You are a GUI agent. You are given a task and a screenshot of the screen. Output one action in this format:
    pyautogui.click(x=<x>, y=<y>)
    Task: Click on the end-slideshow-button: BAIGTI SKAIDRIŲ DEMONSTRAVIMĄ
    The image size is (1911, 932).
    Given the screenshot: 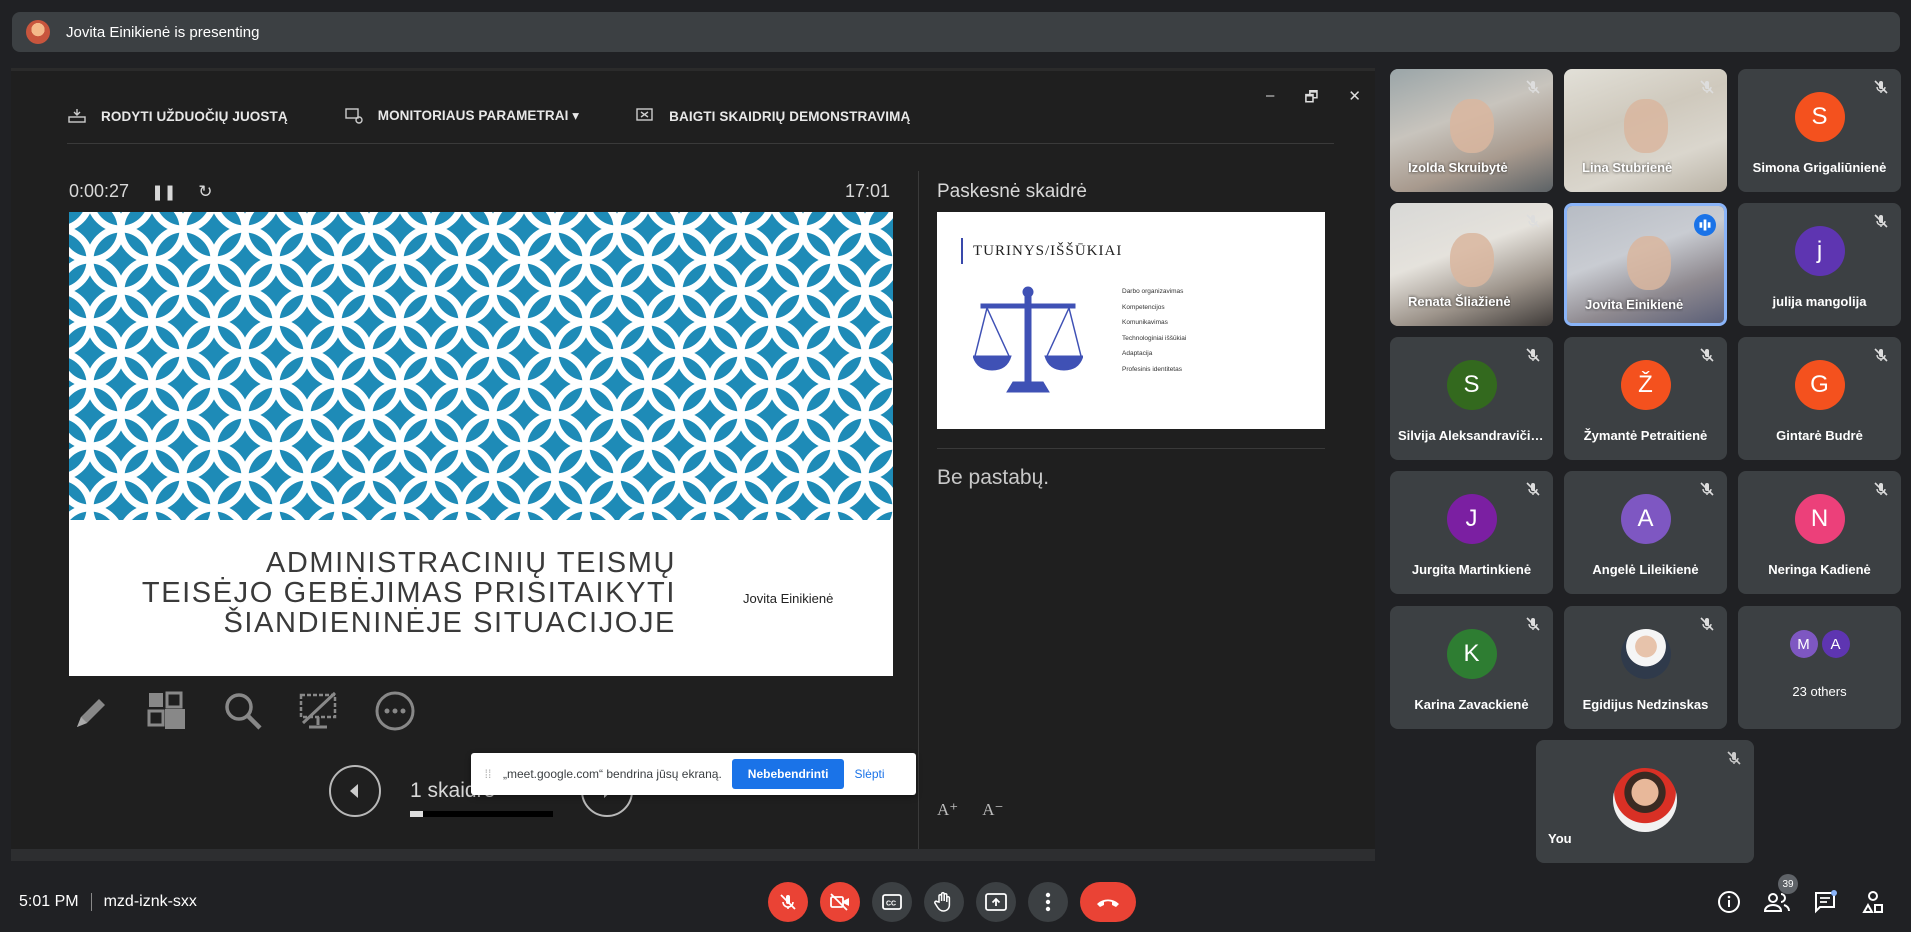 What is the action you would take?
    pyautogui.click(x=772, y=116)
    